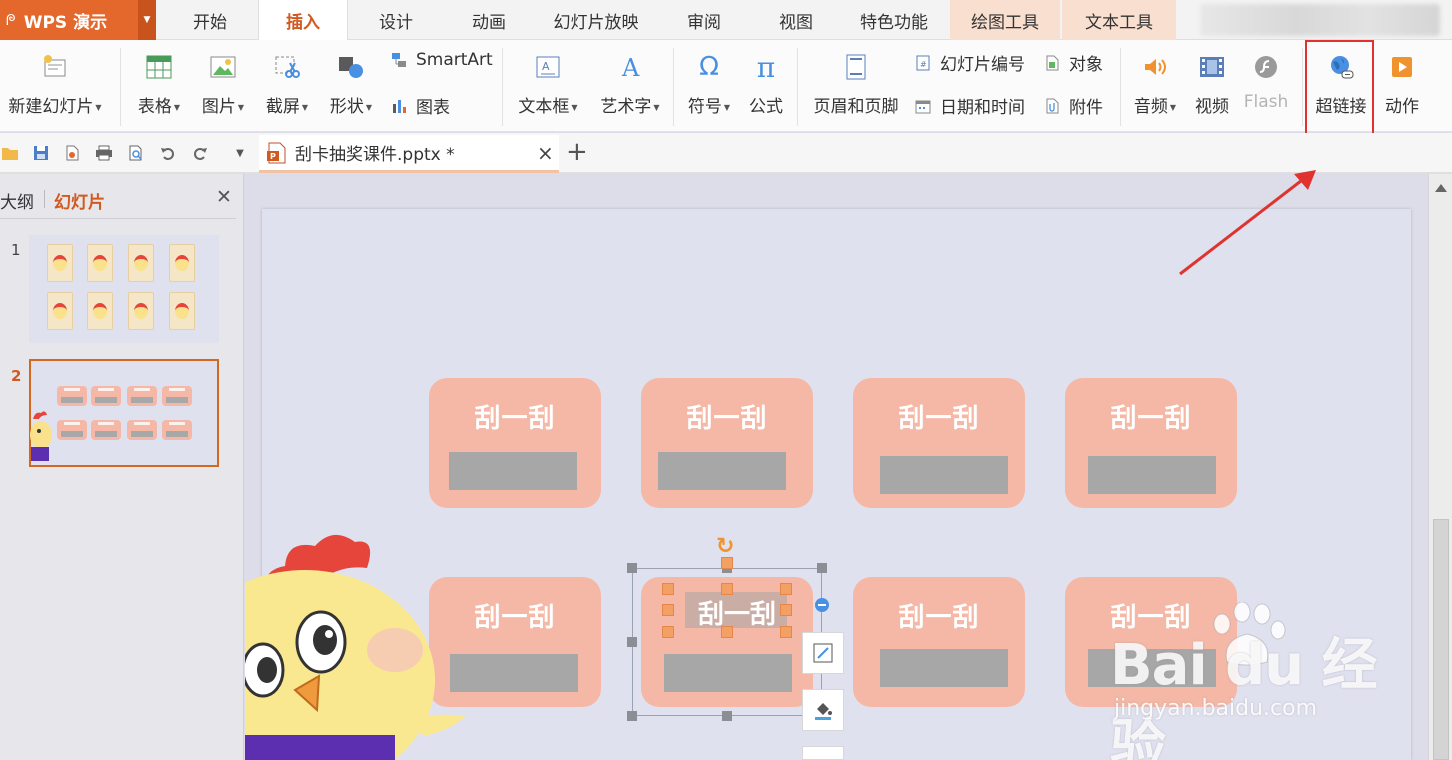  I want to click on screenshot-button: 截屏 ▼, so click(287, 84).